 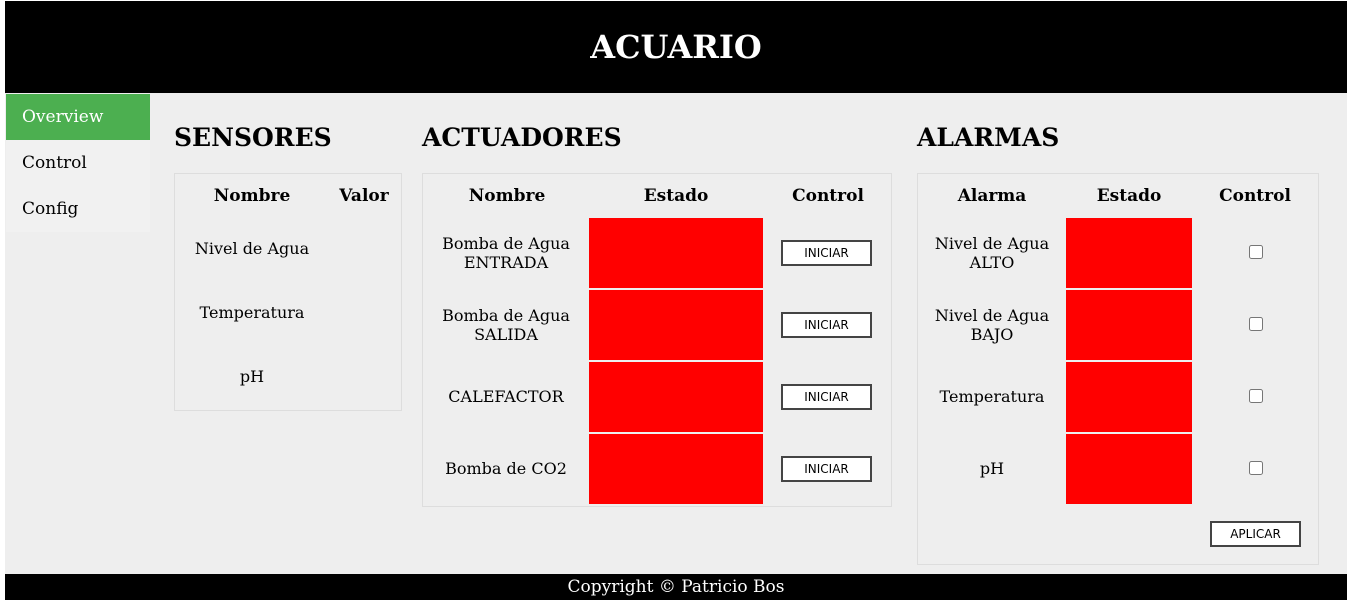 I want to click on actuator-name: CALEFACTOR, so click(x=506, y=396).